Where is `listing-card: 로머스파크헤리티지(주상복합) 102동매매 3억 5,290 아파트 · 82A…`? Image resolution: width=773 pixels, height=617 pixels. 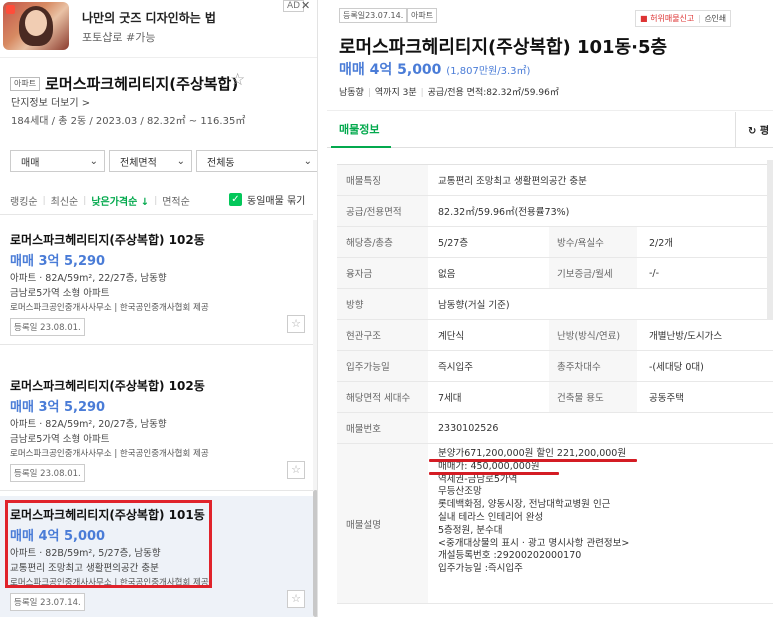 listing-card: 로머스파크헤리티지(주상복합) 102동매매 3억 5,290 아파트 · 82A… is located at coordinates (156, 429).